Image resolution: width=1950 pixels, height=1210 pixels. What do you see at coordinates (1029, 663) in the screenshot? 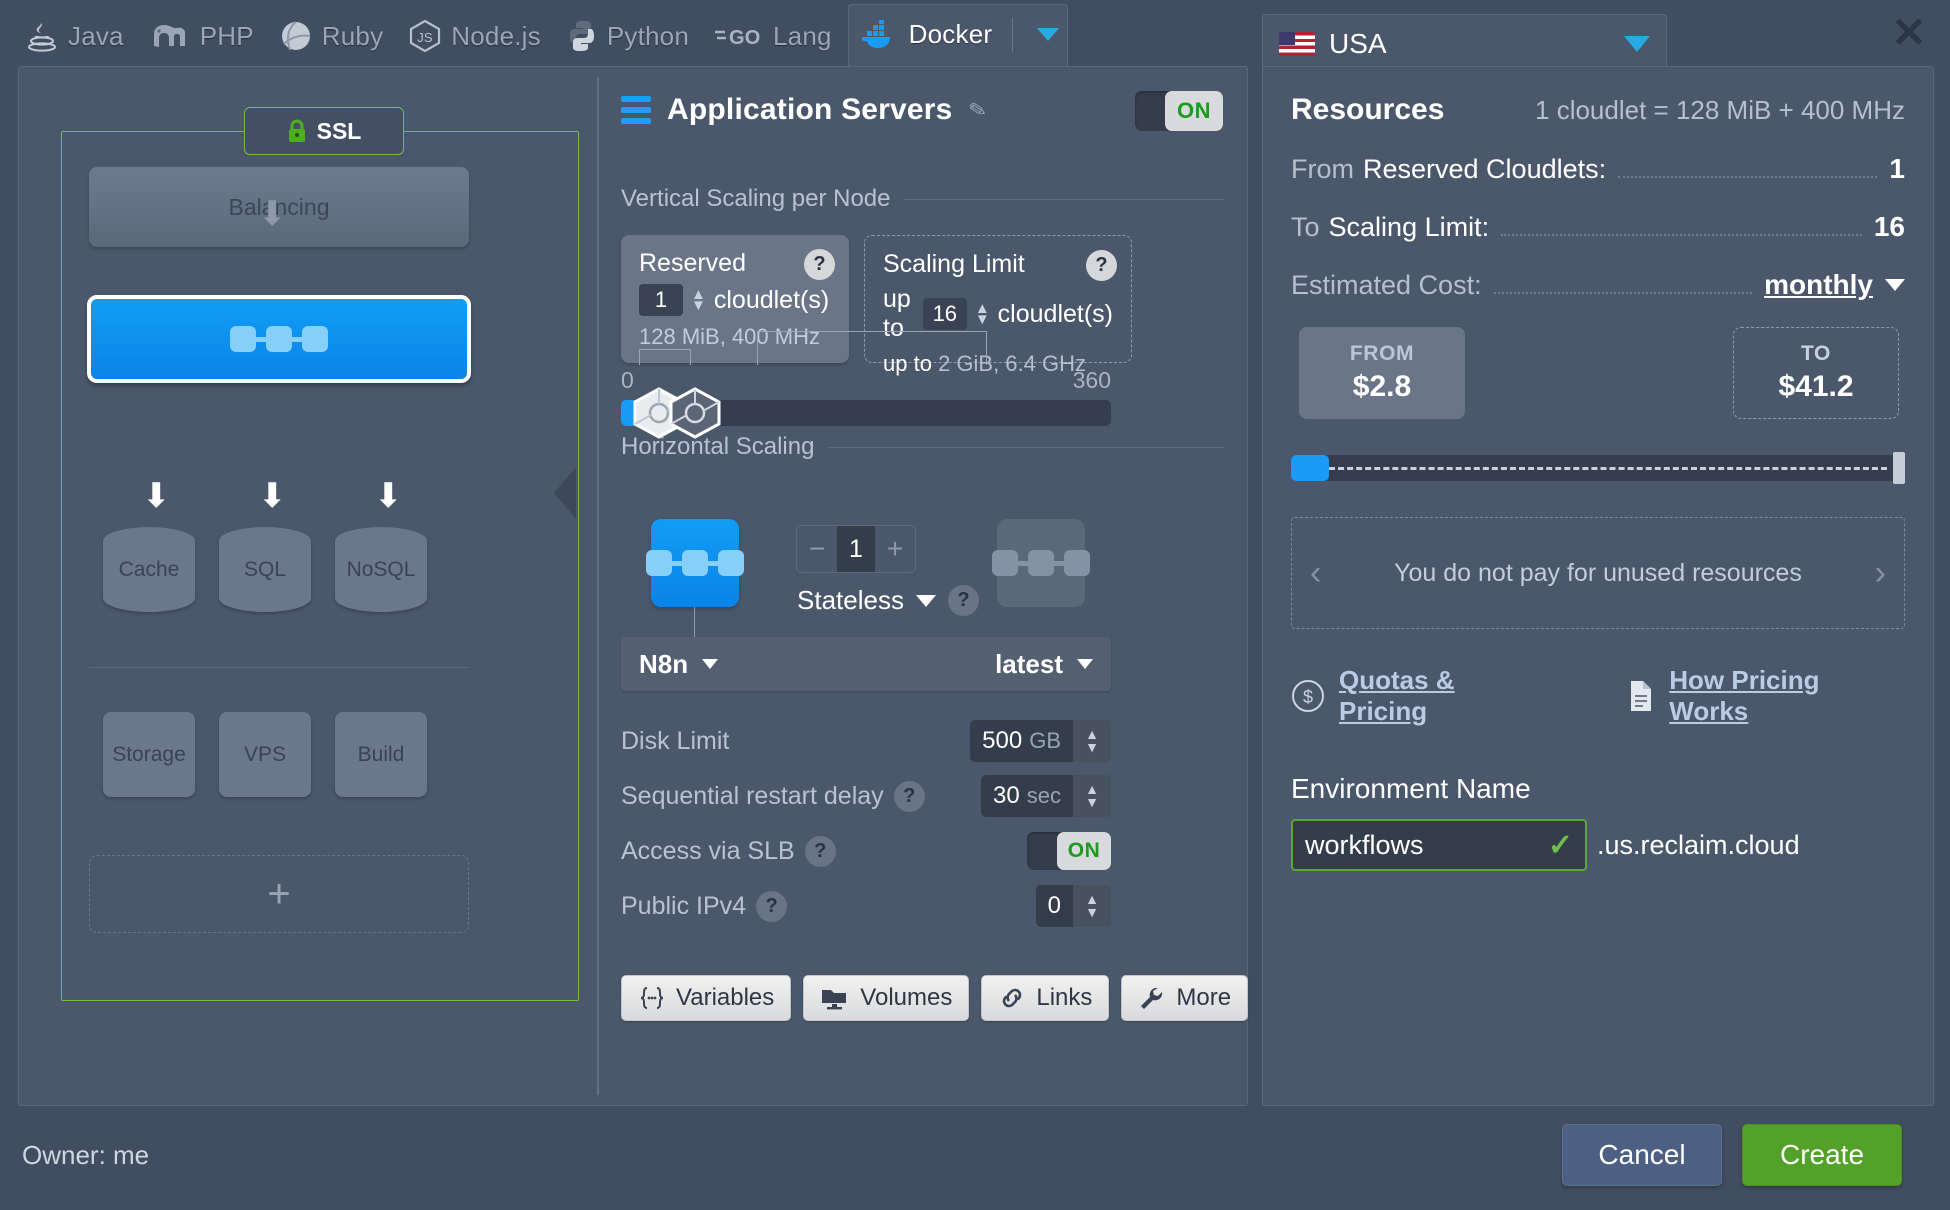
I see `stack-version: latest` at bounding box center [1029, 663].